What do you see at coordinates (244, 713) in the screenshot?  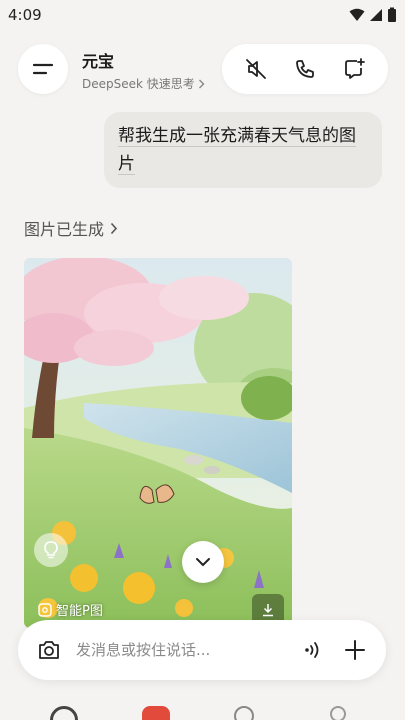 I see `nav-item-explore` at bounding box center [244, 713].